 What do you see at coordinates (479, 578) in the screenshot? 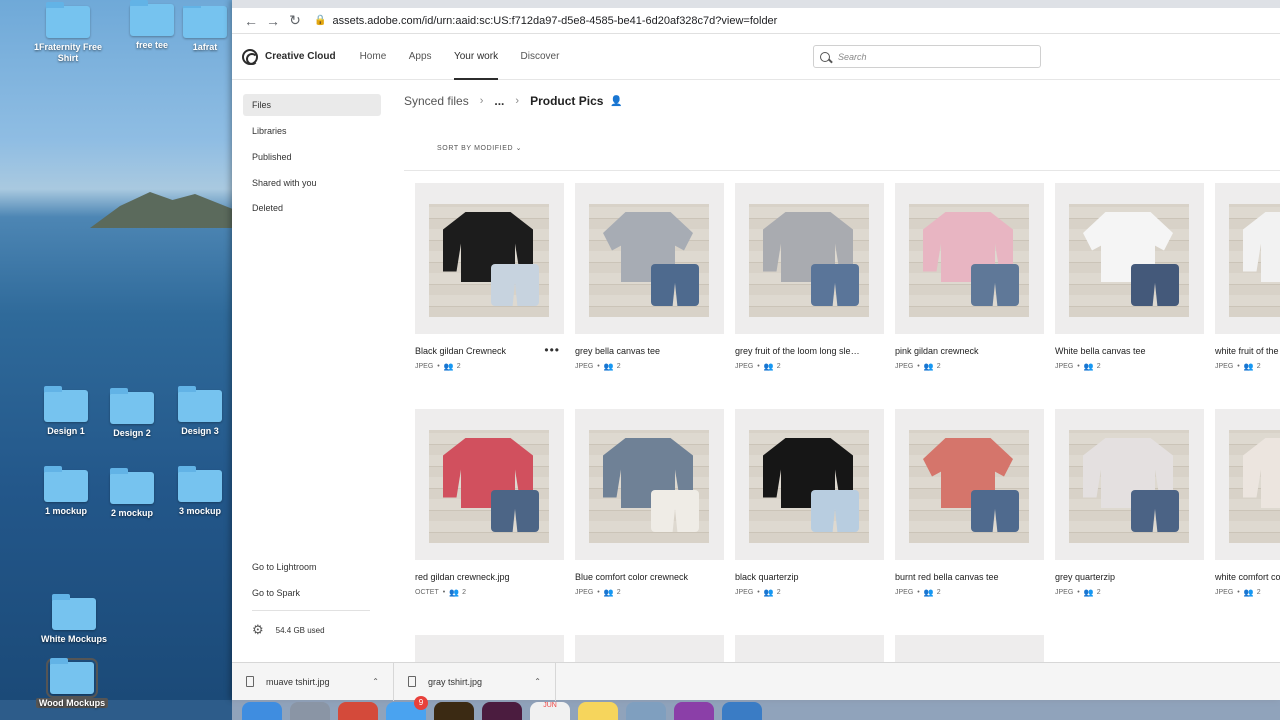
I see `file-name: red gildan crewneck.jpg` at bounding box center [479, 578].